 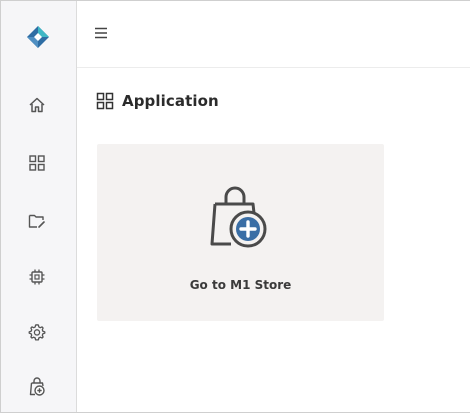 I want to click on sidebar-item-store, so click(x=37, y=387).